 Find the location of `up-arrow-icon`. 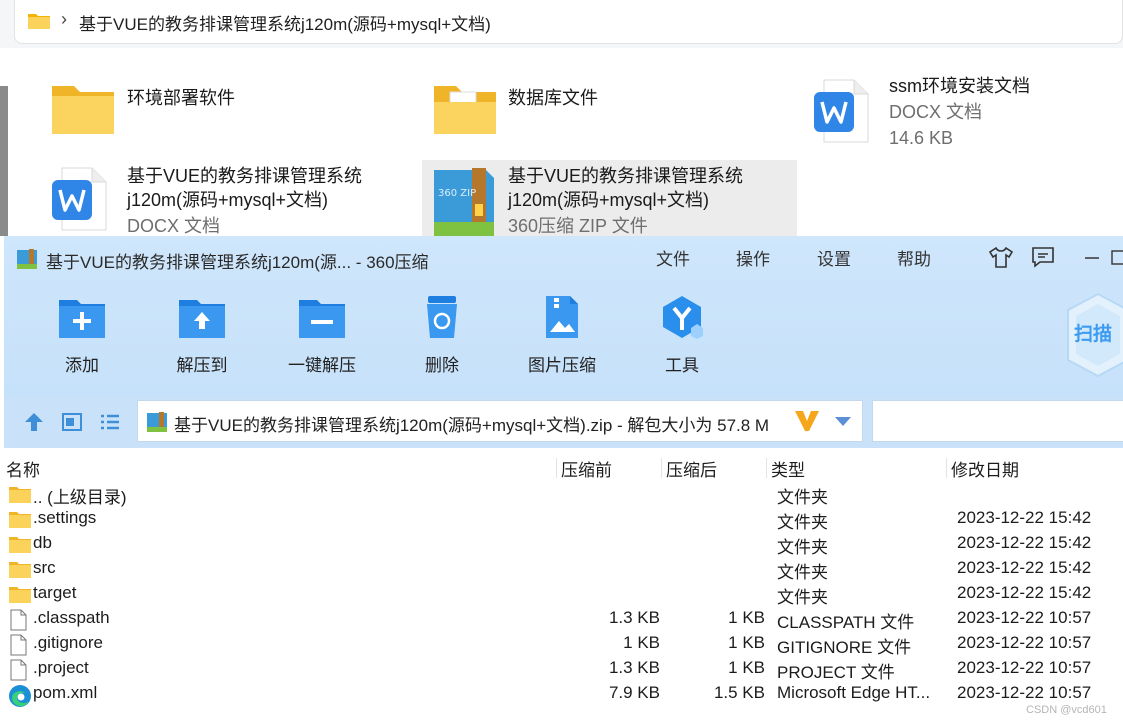

up-arrow-icon is located at coordinates (34, 422).